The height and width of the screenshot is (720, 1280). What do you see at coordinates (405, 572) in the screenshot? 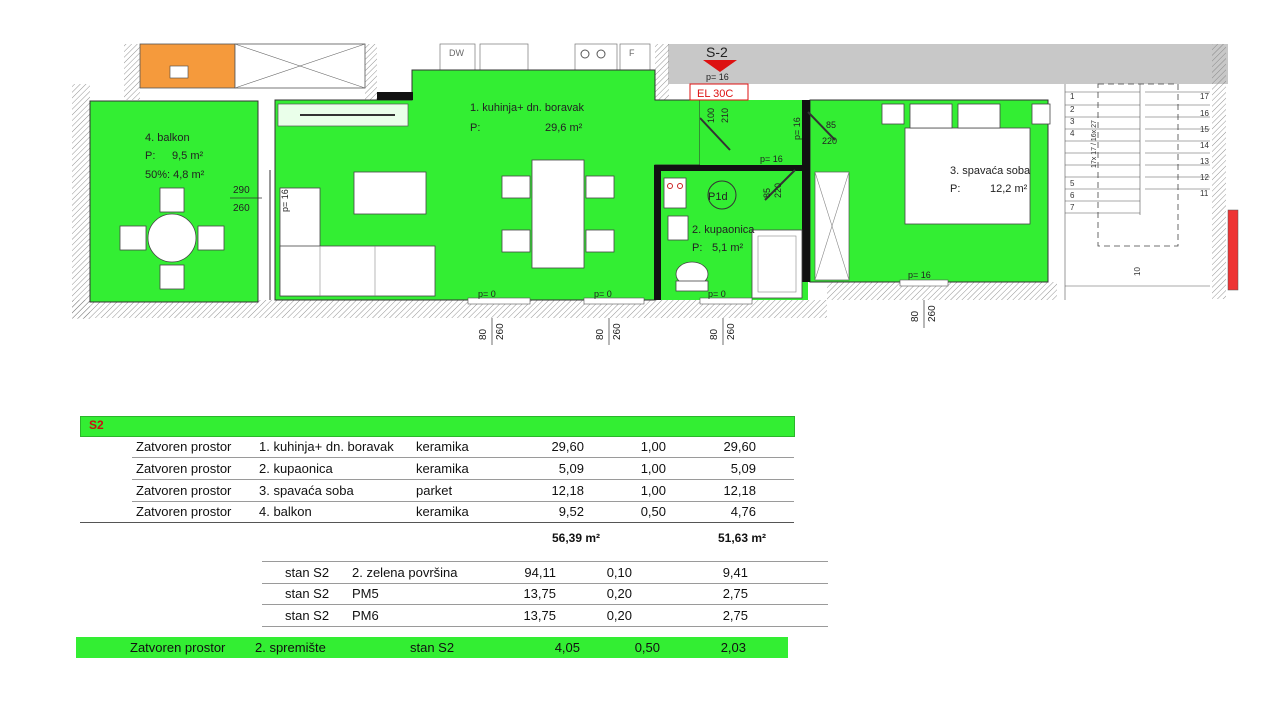
I see `cell-item: 2. zelena površina` at bounding box center [405, 572].